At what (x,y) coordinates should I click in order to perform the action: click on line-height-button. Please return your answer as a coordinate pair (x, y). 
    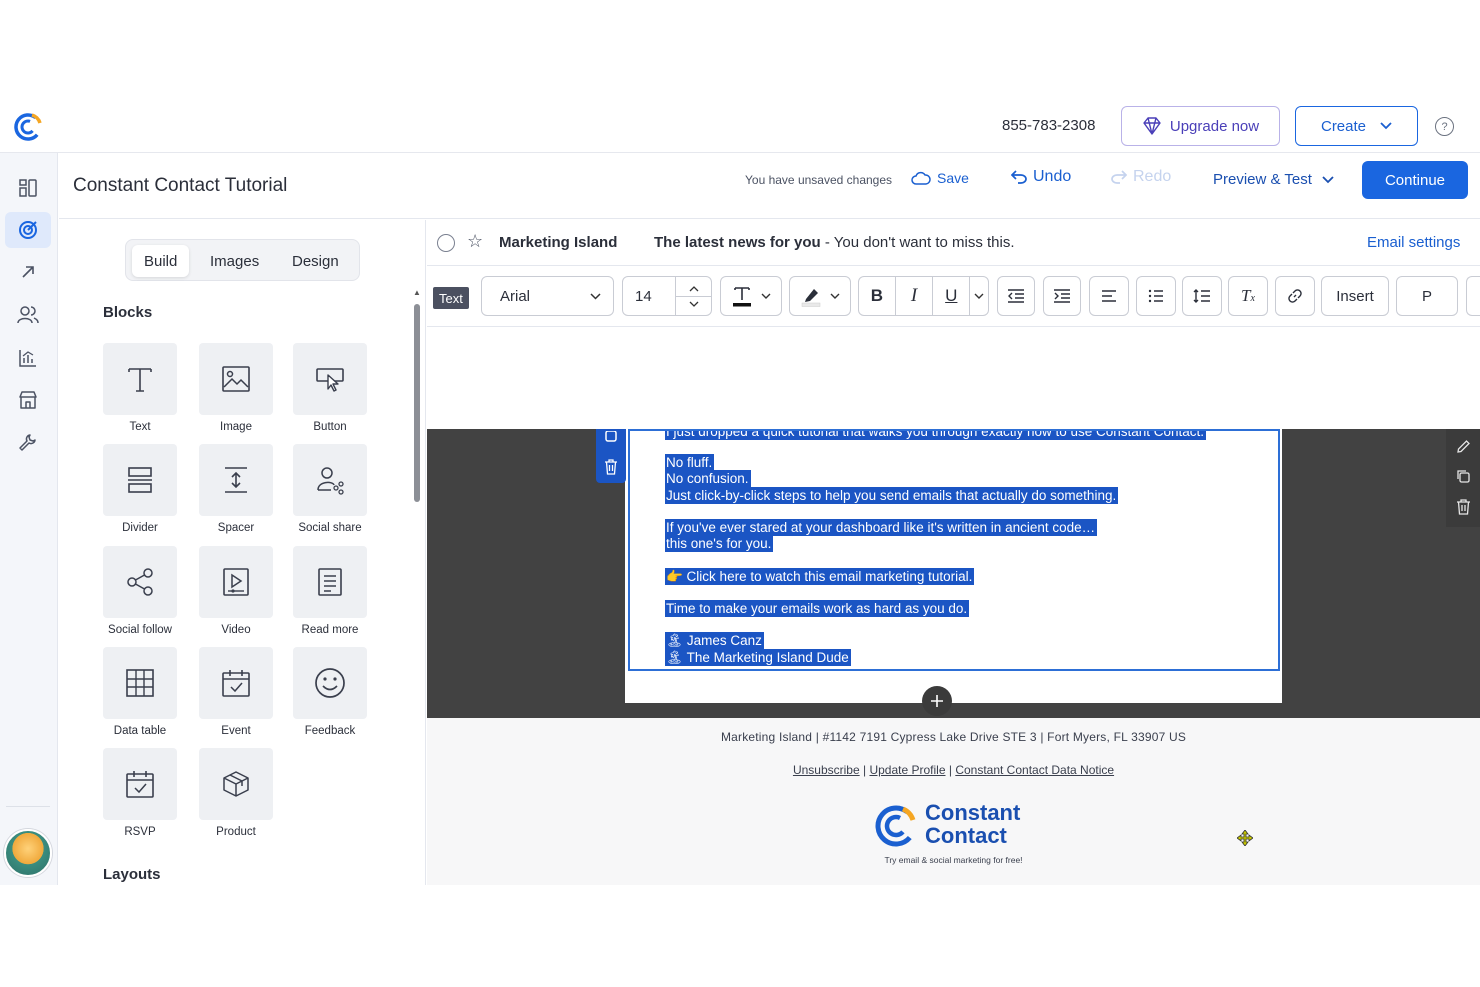
    Looking at the image, I should click on (1202, 296).